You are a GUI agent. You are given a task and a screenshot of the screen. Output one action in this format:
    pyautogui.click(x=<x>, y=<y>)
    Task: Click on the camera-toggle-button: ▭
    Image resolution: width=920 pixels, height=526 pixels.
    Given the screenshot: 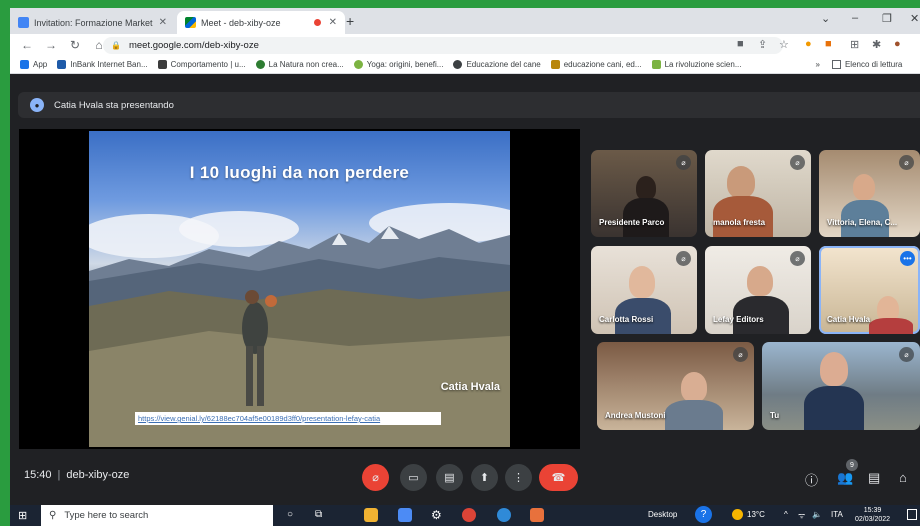 What is the action you would take?
    pyautogui.click(x=413, y=477)
    